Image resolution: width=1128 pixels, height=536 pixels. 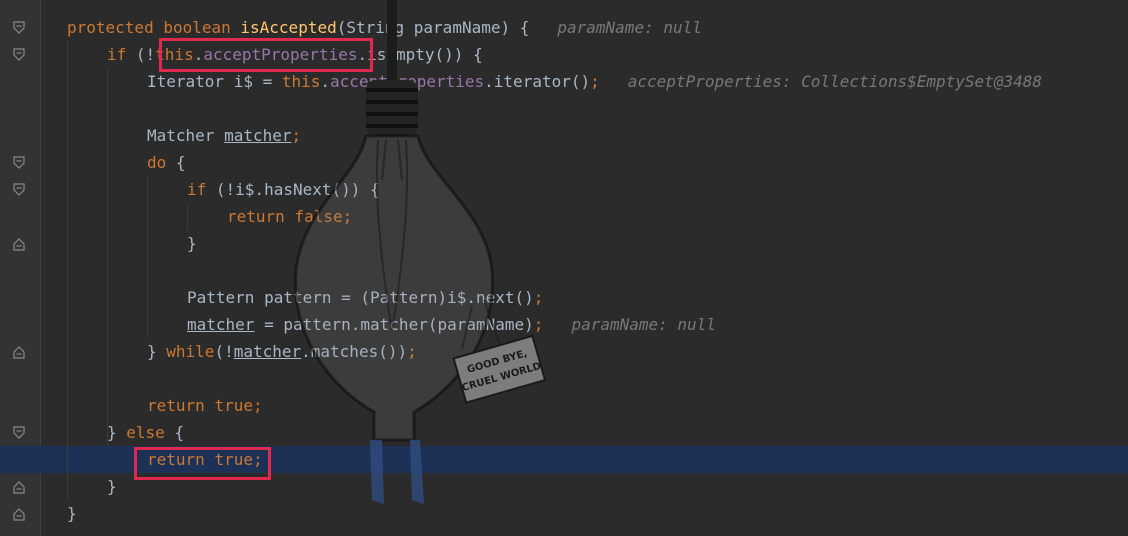 I want to click on code-line: return true;, so click(x=564, y=405).